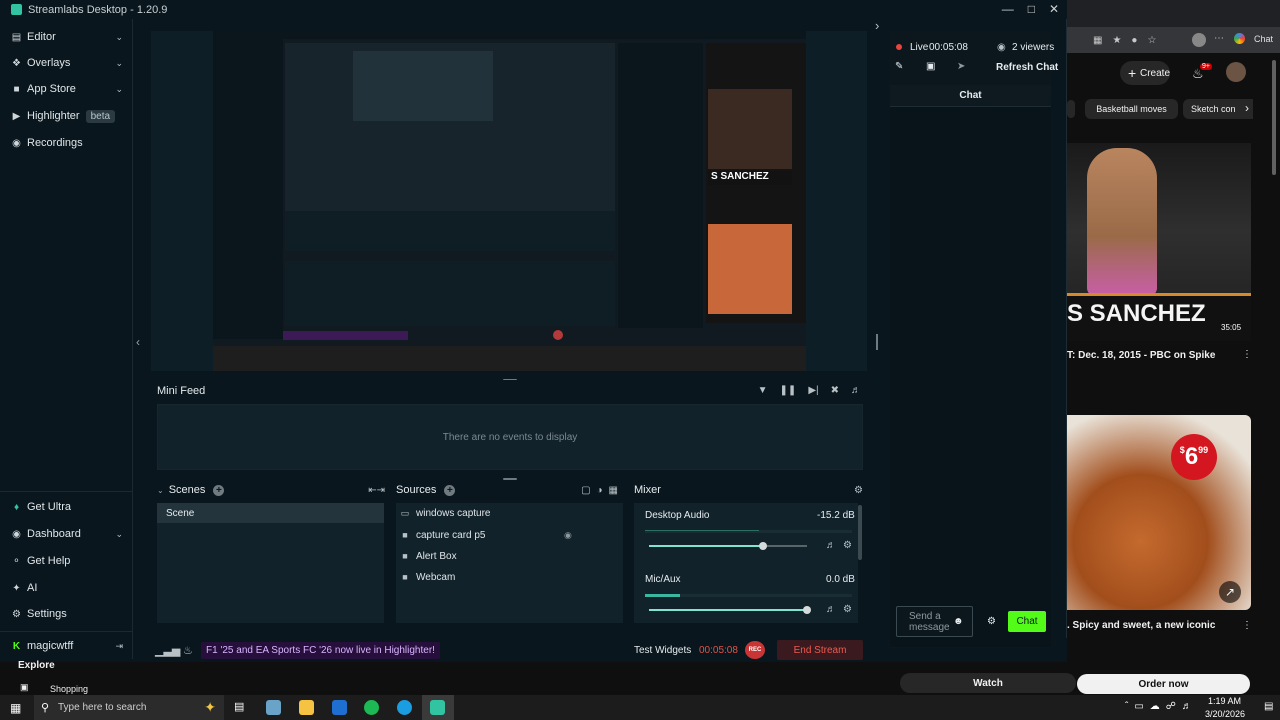 Image resolution: width=1280 pixels, height=720 pixels. What do you see at coordinates (1031, 9) in the screenshot?
I see `maximize-icon: □` at bounding box center [1031, 9].